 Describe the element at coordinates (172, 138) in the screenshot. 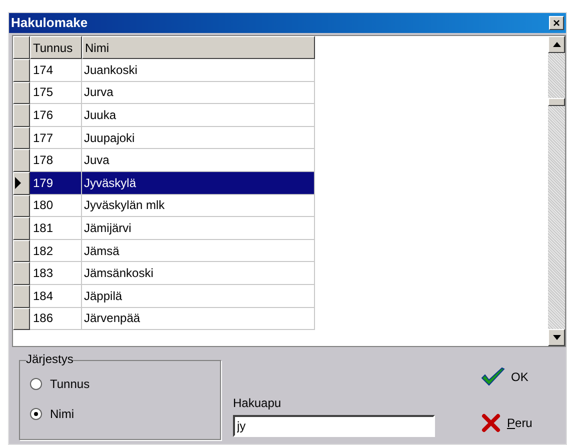

I see `table-row: 177 Juupajoki` at that location.